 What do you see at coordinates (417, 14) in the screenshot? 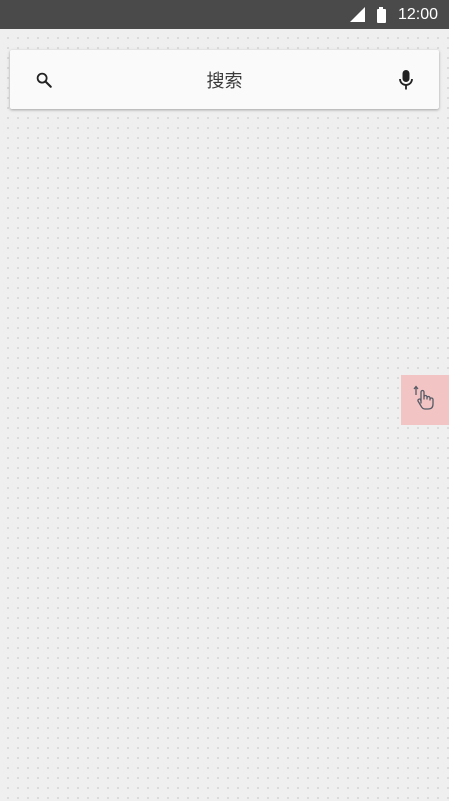
I see `status-time: 12:00` at bounding box center [417, 14].